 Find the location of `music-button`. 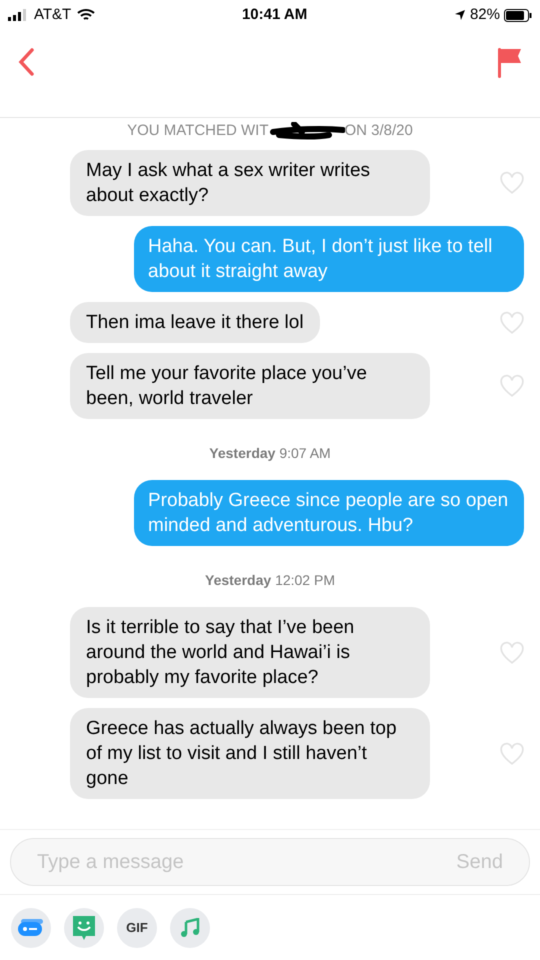

music-button is located at coordinates (190, 928).